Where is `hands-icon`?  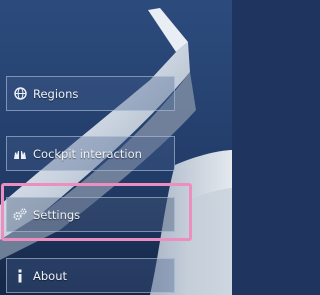
hands-icon is located at coordinates (20, 154).